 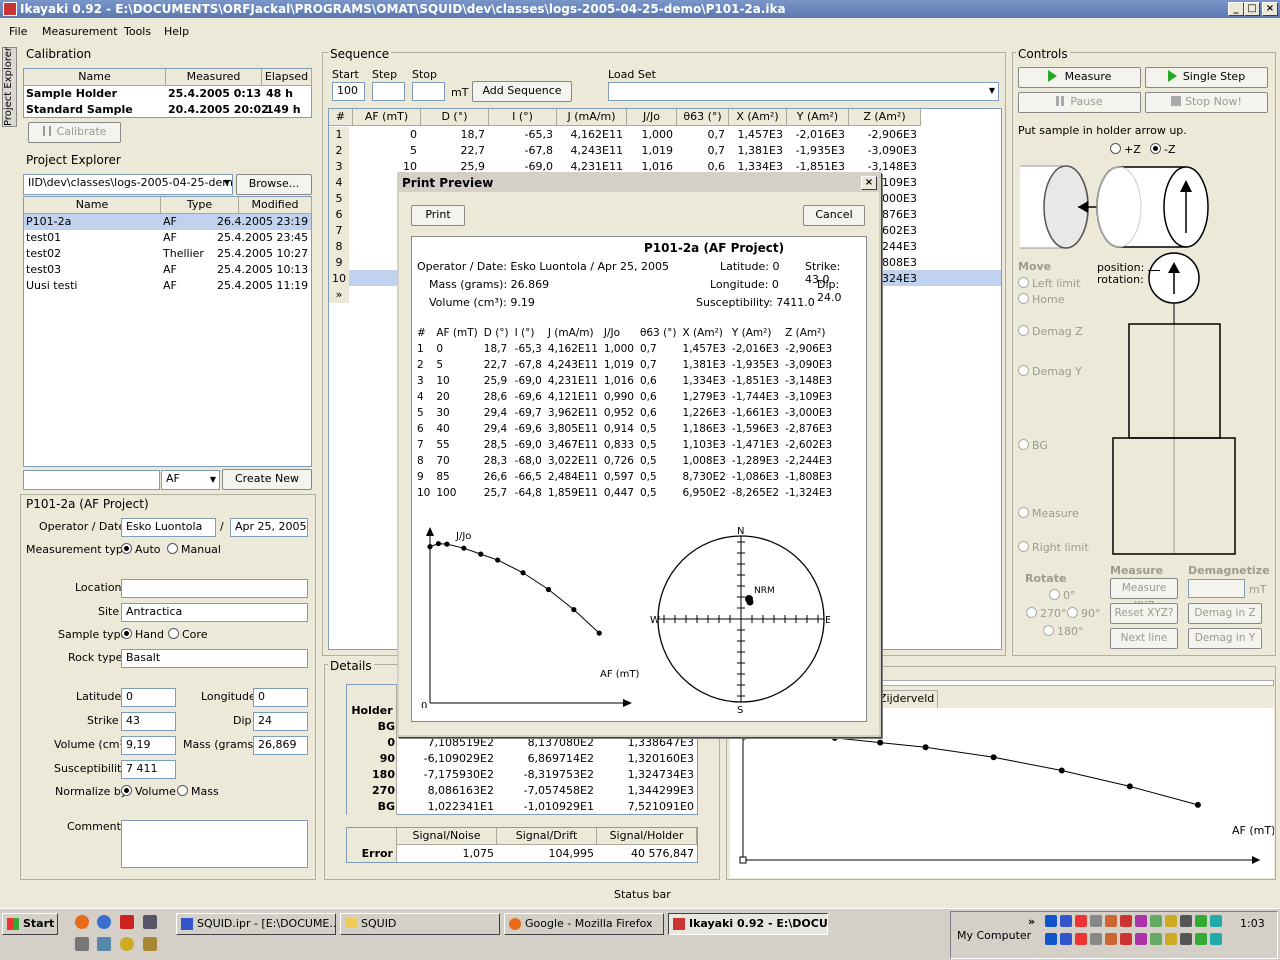 I want to click on seq-row-number: 7, so click(x=339, y=231).